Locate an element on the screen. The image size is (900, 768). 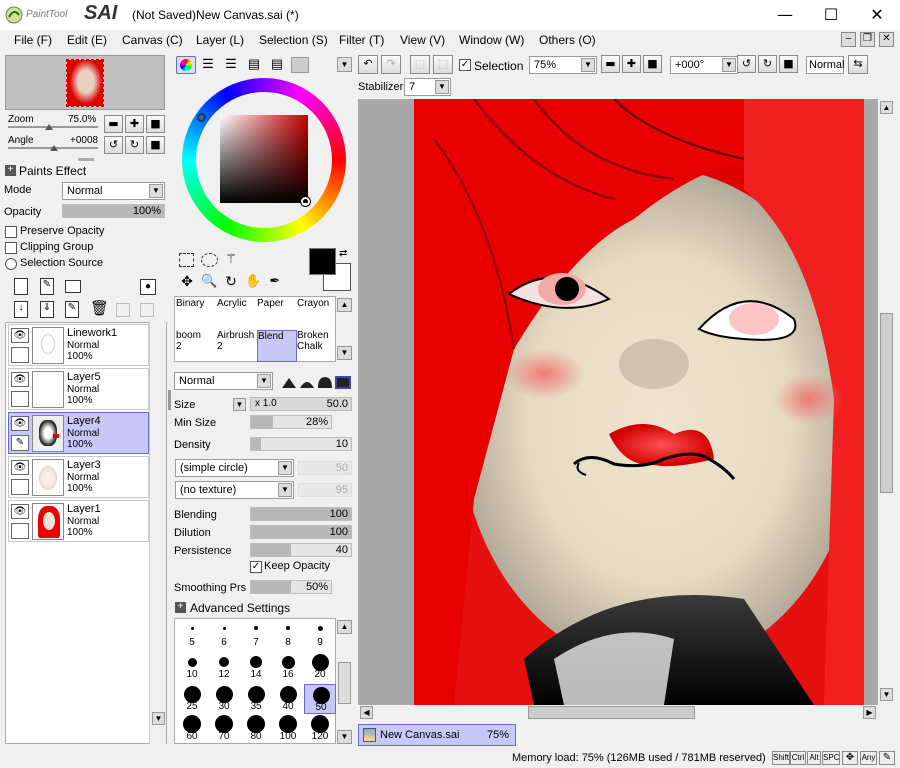
menu-view: View (V) is located at coordinates (422, 40).